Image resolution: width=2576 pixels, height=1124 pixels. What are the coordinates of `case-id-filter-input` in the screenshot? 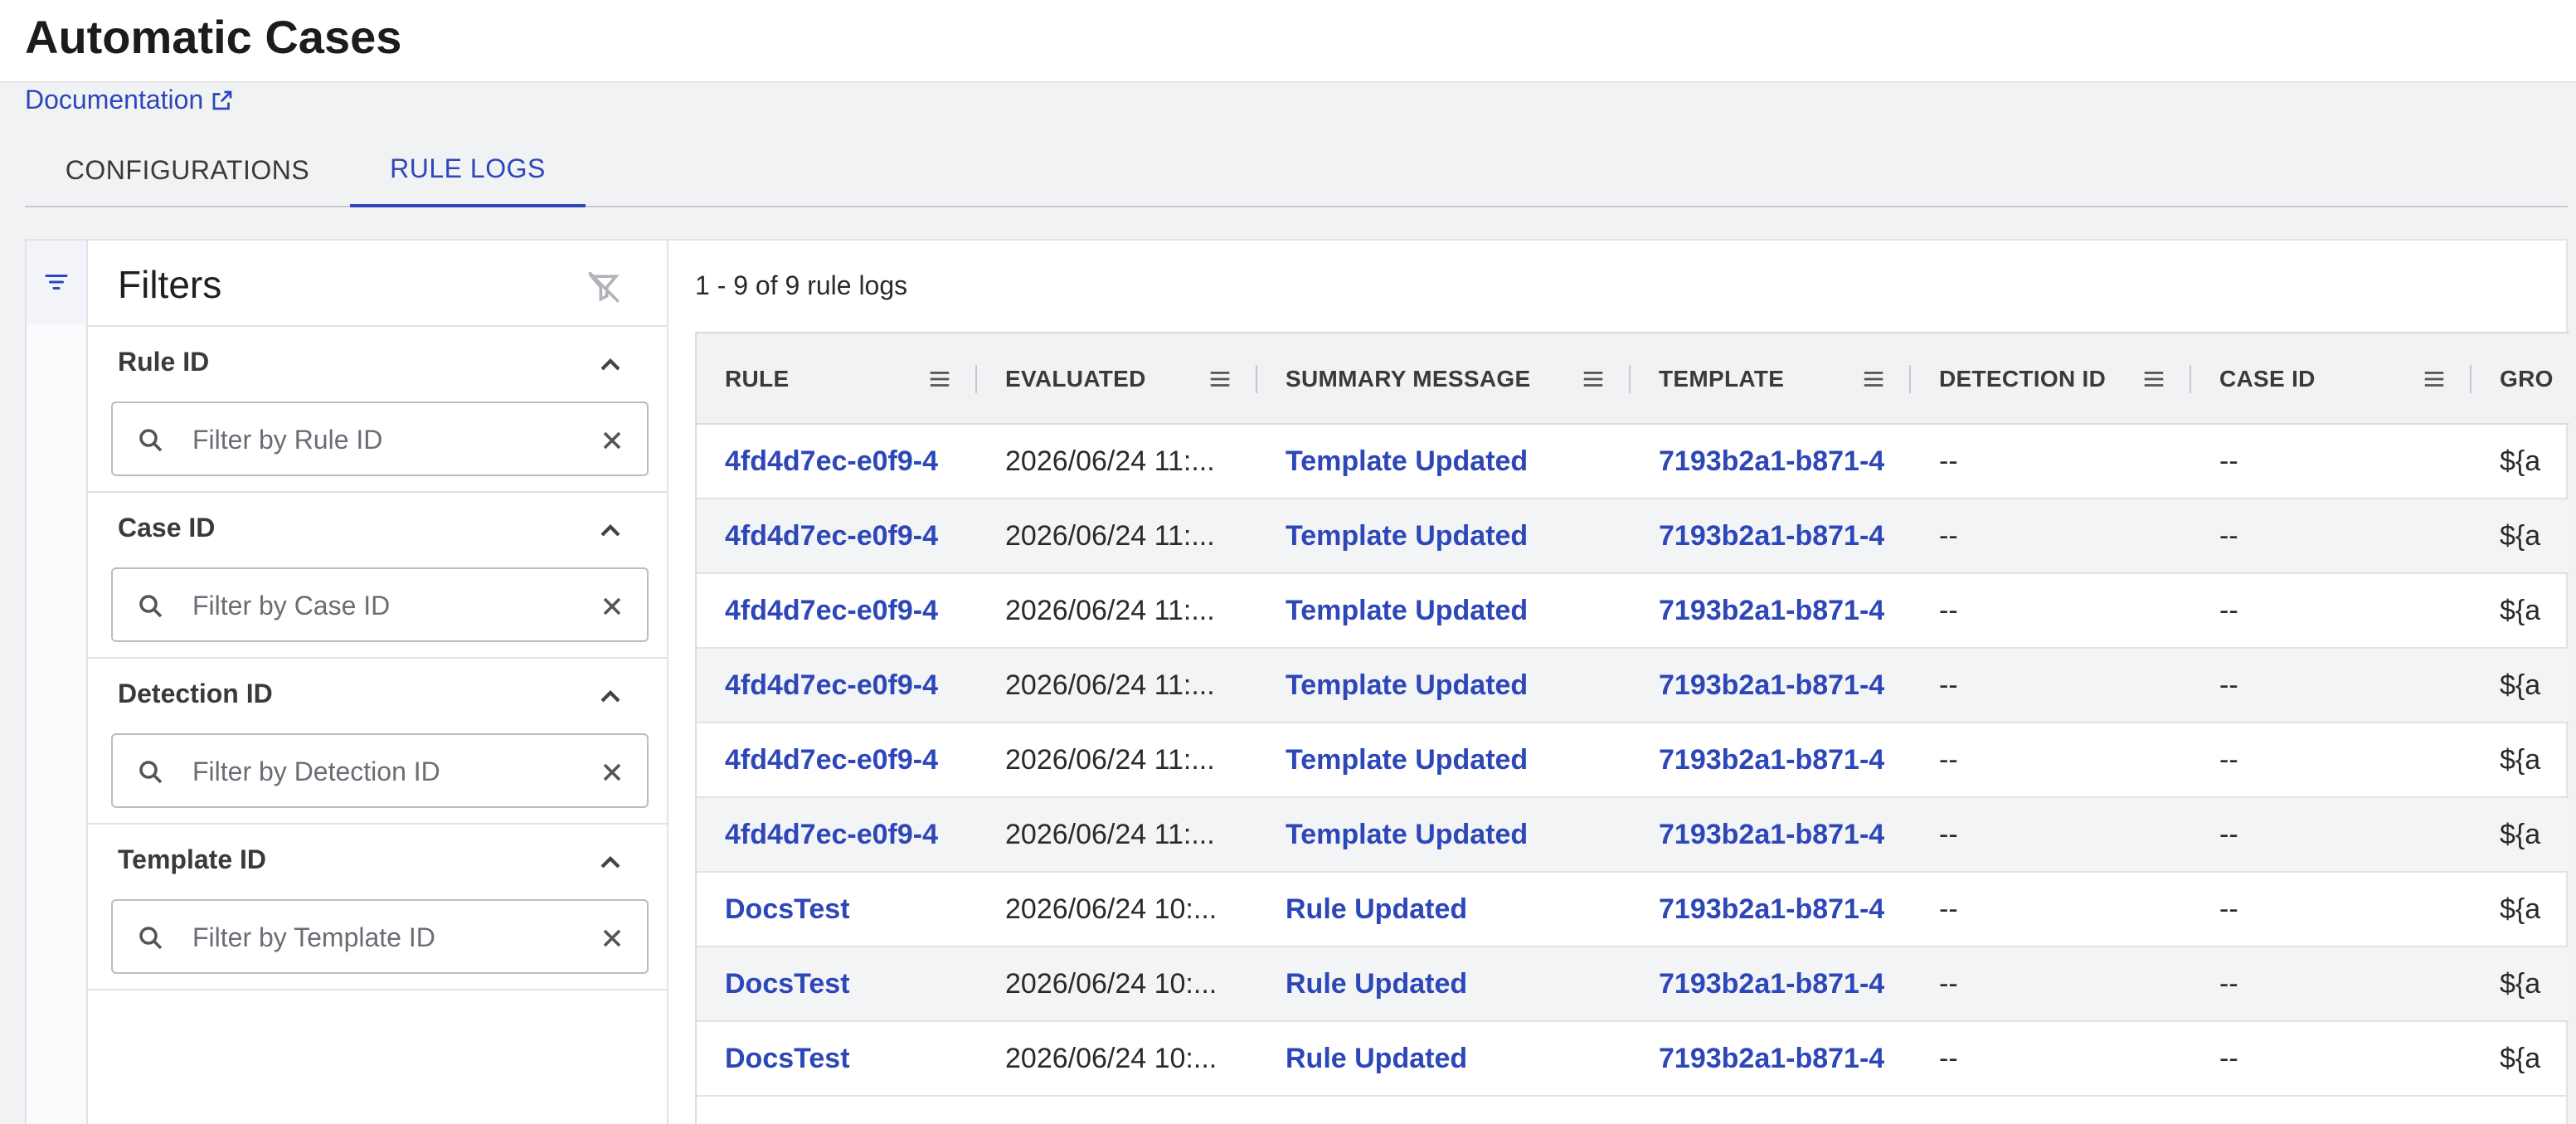 It's located at (383, 605).